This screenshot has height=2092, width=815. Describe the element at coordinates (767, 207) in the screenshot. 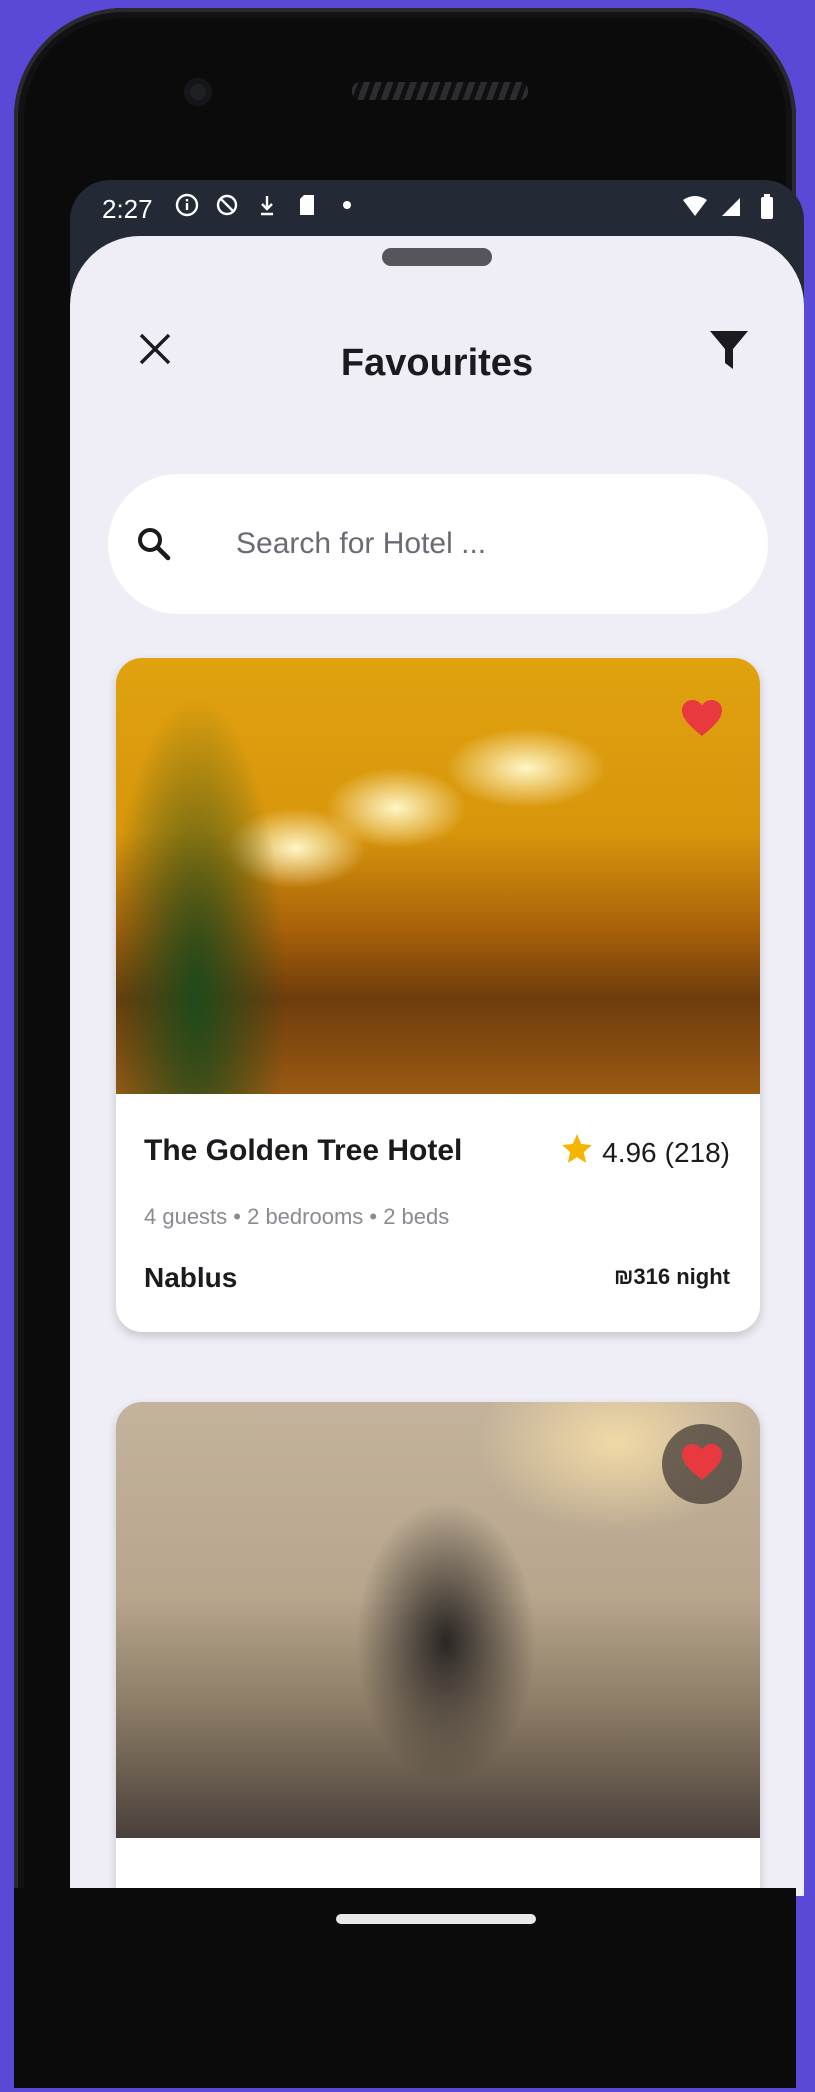

I see `battery-icon` at that location.